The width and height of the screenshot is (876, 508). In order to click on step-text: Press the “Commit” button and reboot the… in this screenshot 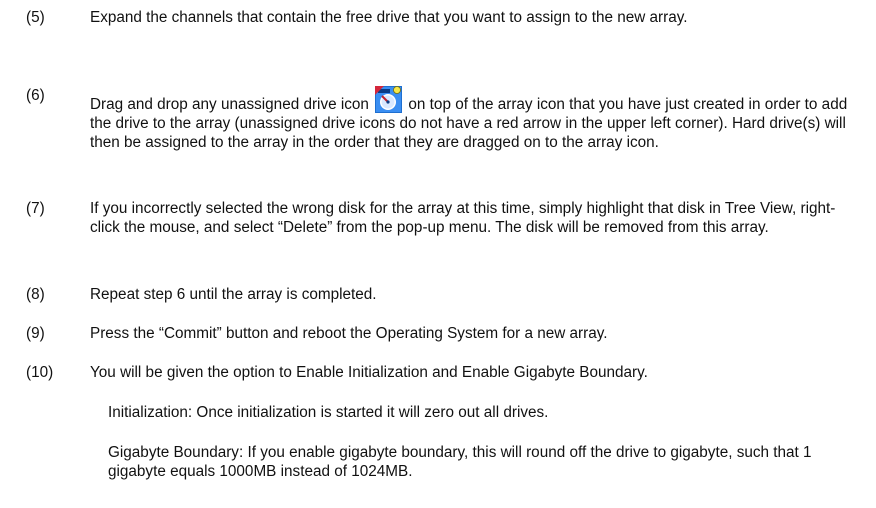, I will do `click(349, 333)`.